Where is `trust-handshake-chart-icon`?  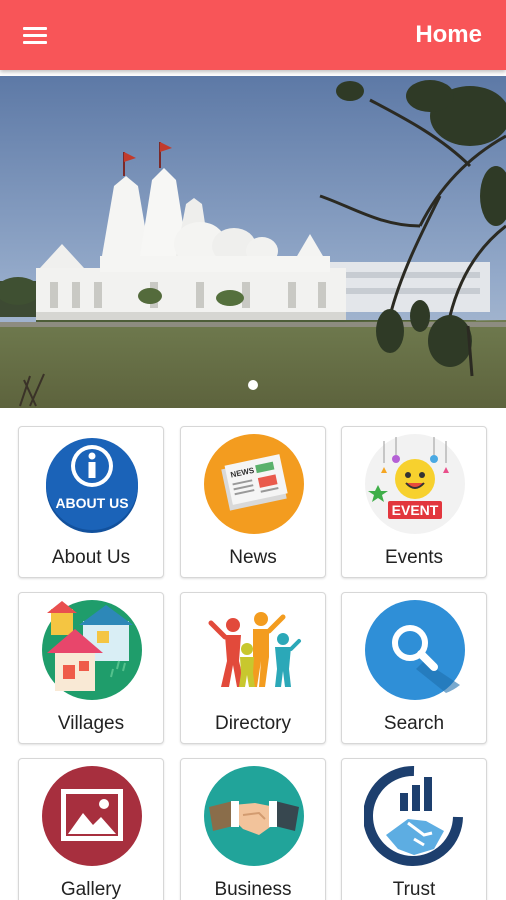
trust-handshake-chart-icon is located at coordinates (413, 815).